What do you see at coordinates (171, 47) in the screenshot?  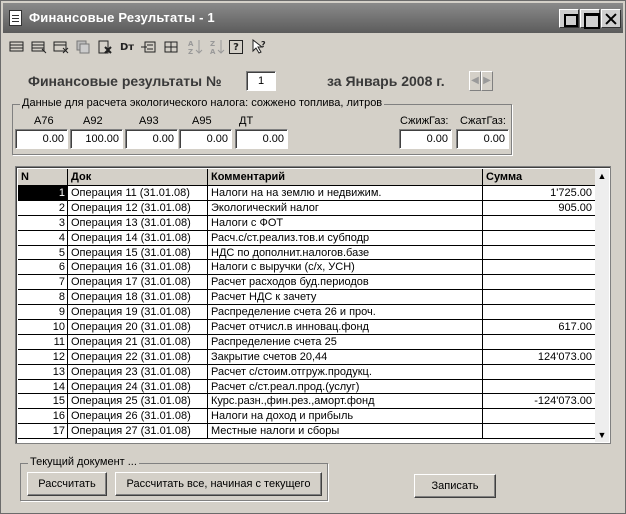 I see `grid-icon` at bounding box center [171, 47].